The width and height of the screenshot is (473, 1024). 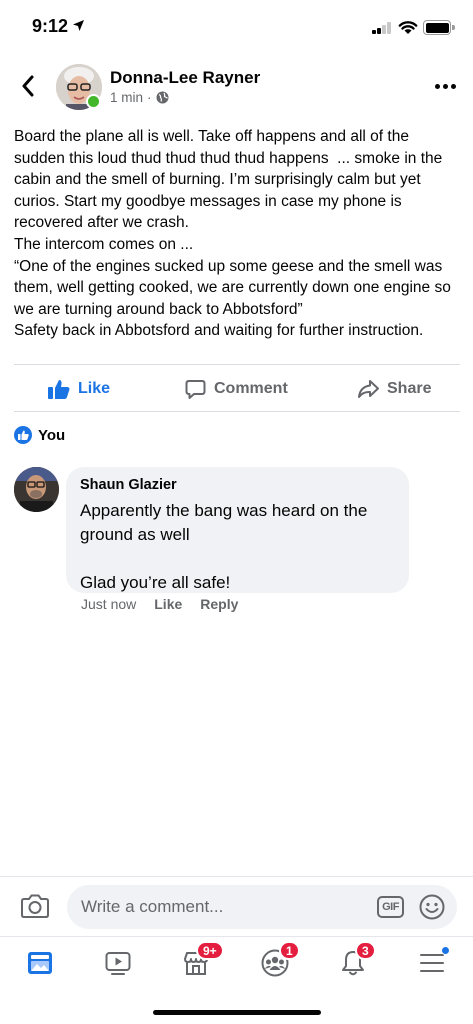 What do you see at coordinates (50, 26) in the screenshot?
I see `status-time: 9:12` at bounding box center [50, 26].